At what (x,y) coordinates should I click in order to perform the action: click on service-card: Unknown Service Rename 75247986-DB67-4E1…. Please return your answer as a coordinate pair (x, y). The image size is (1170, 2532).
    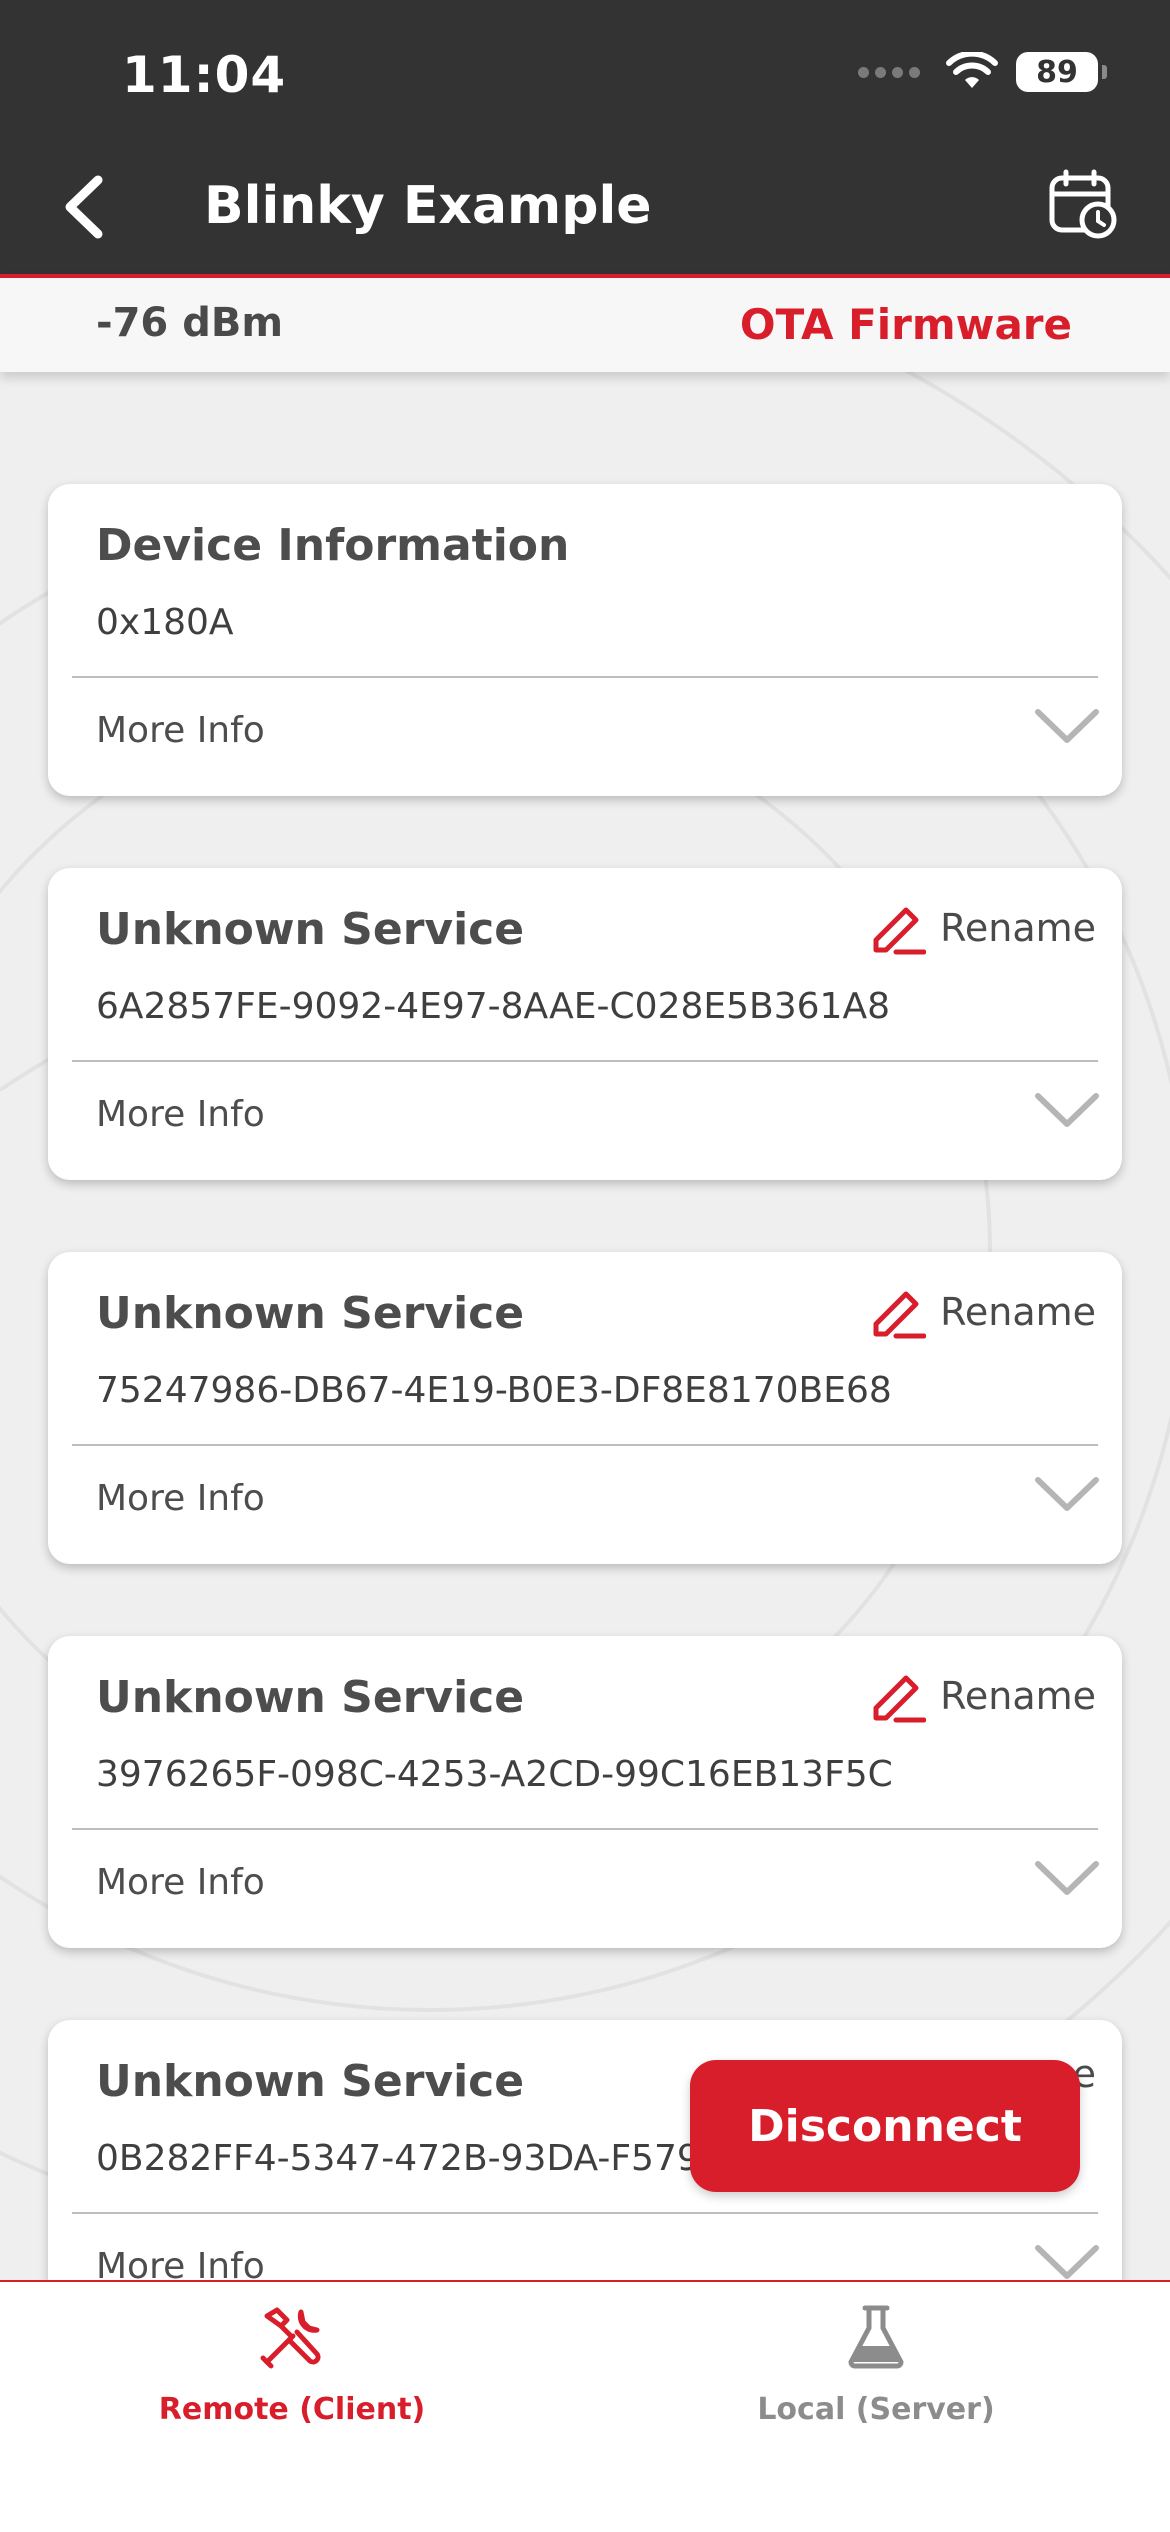
    Looking at the image, I should click on (585, 1408).